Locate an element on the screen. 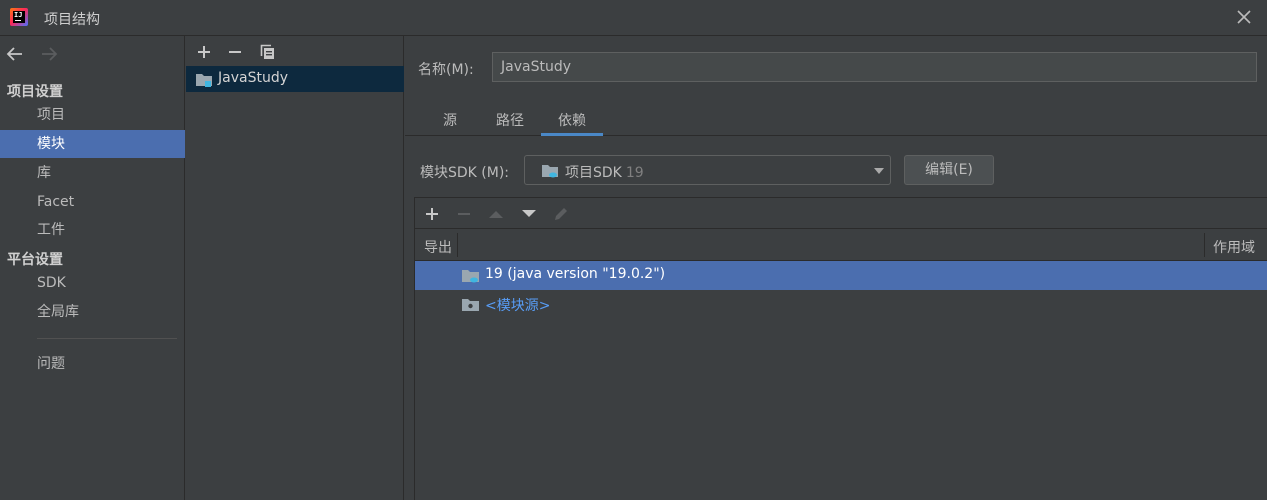 The image size is (1267, 500). settings-nav: 项目设置 项目 模块 库 Facet 工件 平台设置 SDK 全局库 问题 is located at coordinates (92, 268).